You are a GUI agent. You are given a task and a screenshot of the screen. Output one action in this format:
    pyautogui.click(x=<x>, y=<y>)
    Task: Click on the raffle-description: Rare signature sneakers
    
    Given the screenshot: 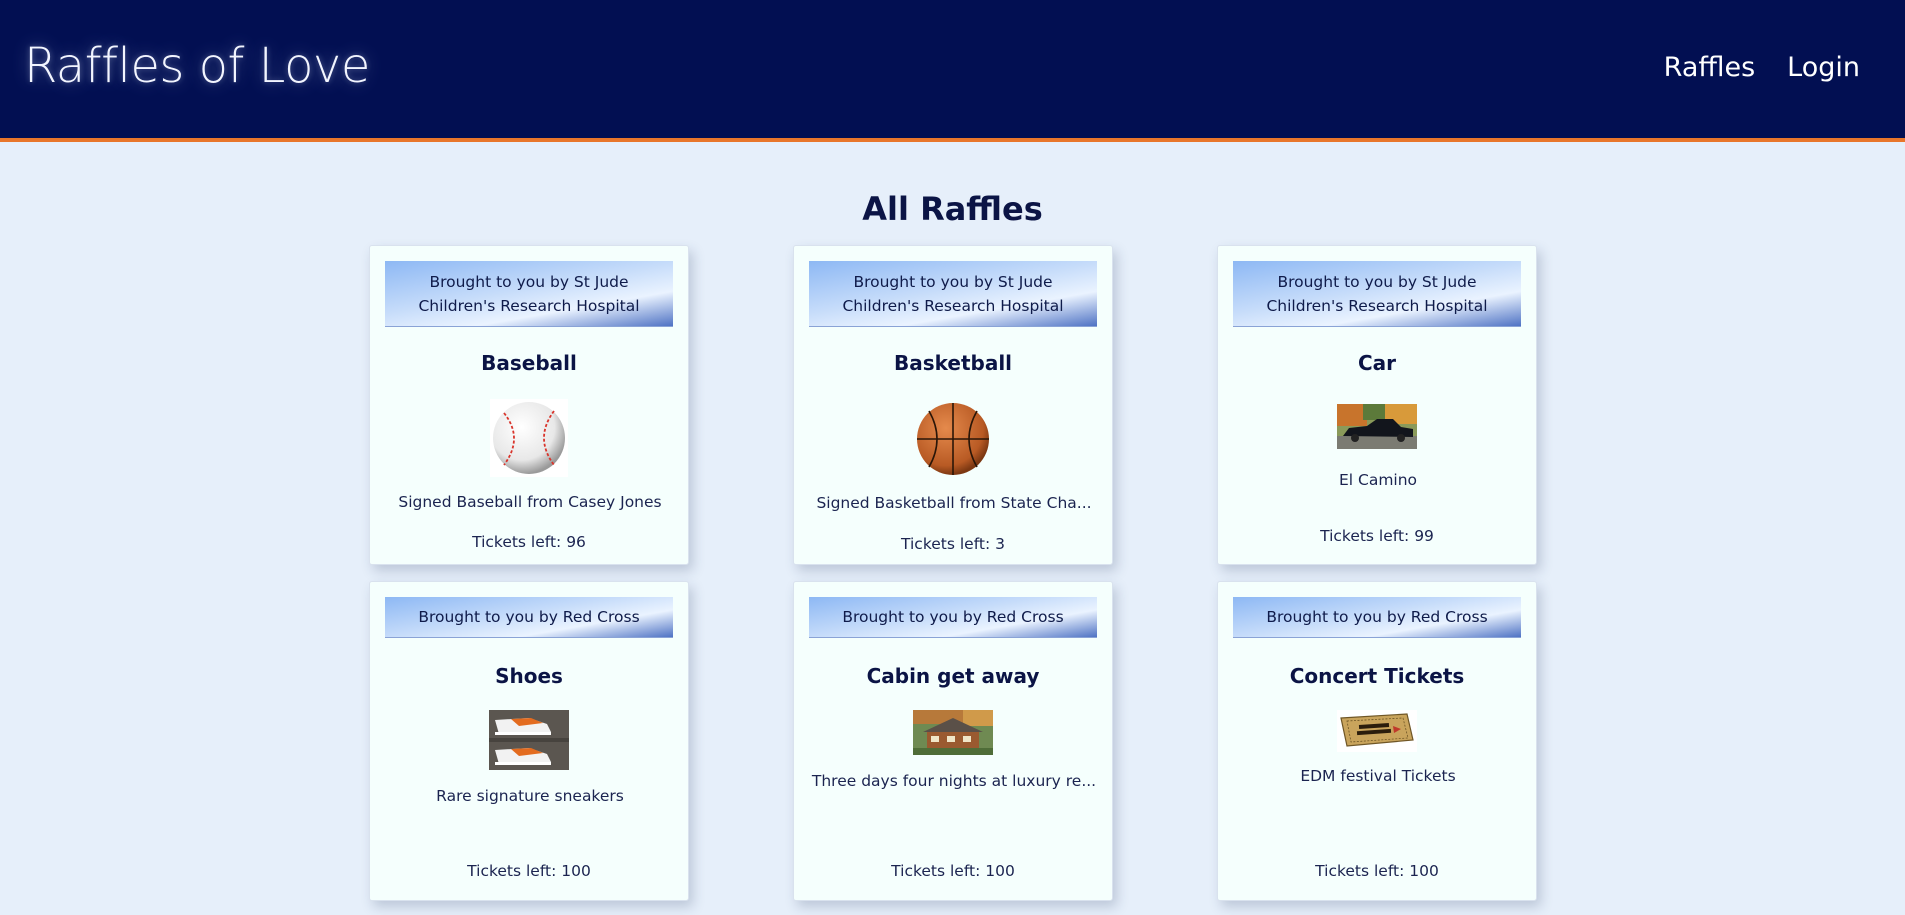 What is the action you would take?
    pyautogui.click(x=530, y=796)
    